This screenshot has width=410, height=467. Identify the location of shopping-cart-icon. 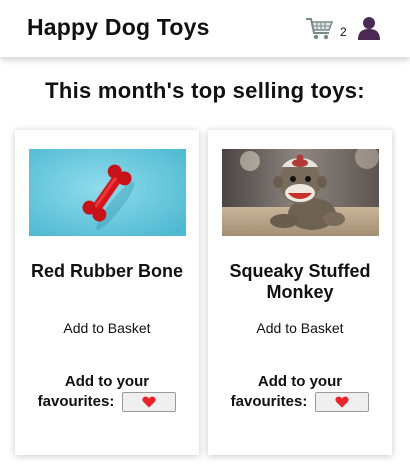
(320, 29).